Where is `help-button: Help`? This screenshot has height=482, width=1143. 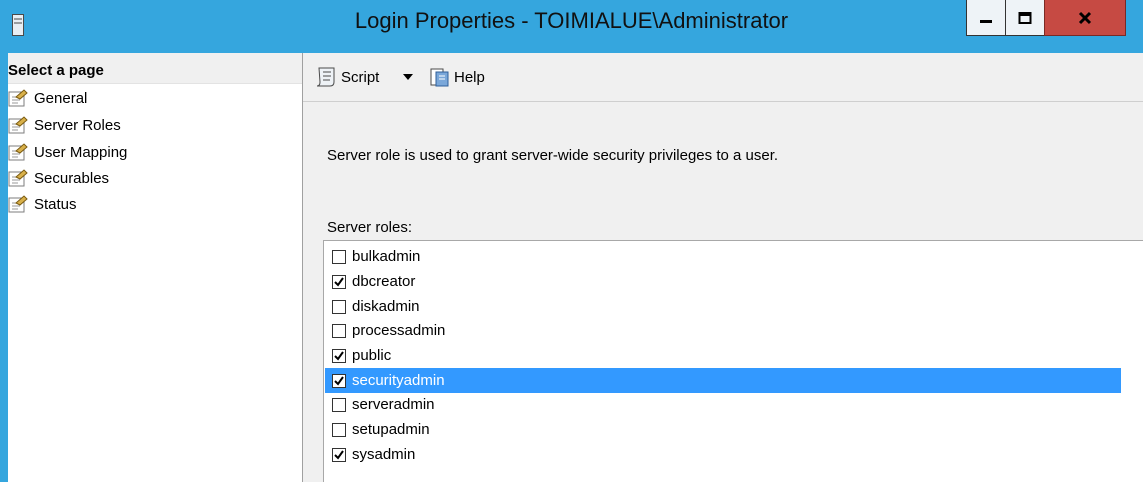 help-button: Help is located at coordinates (457, 77).